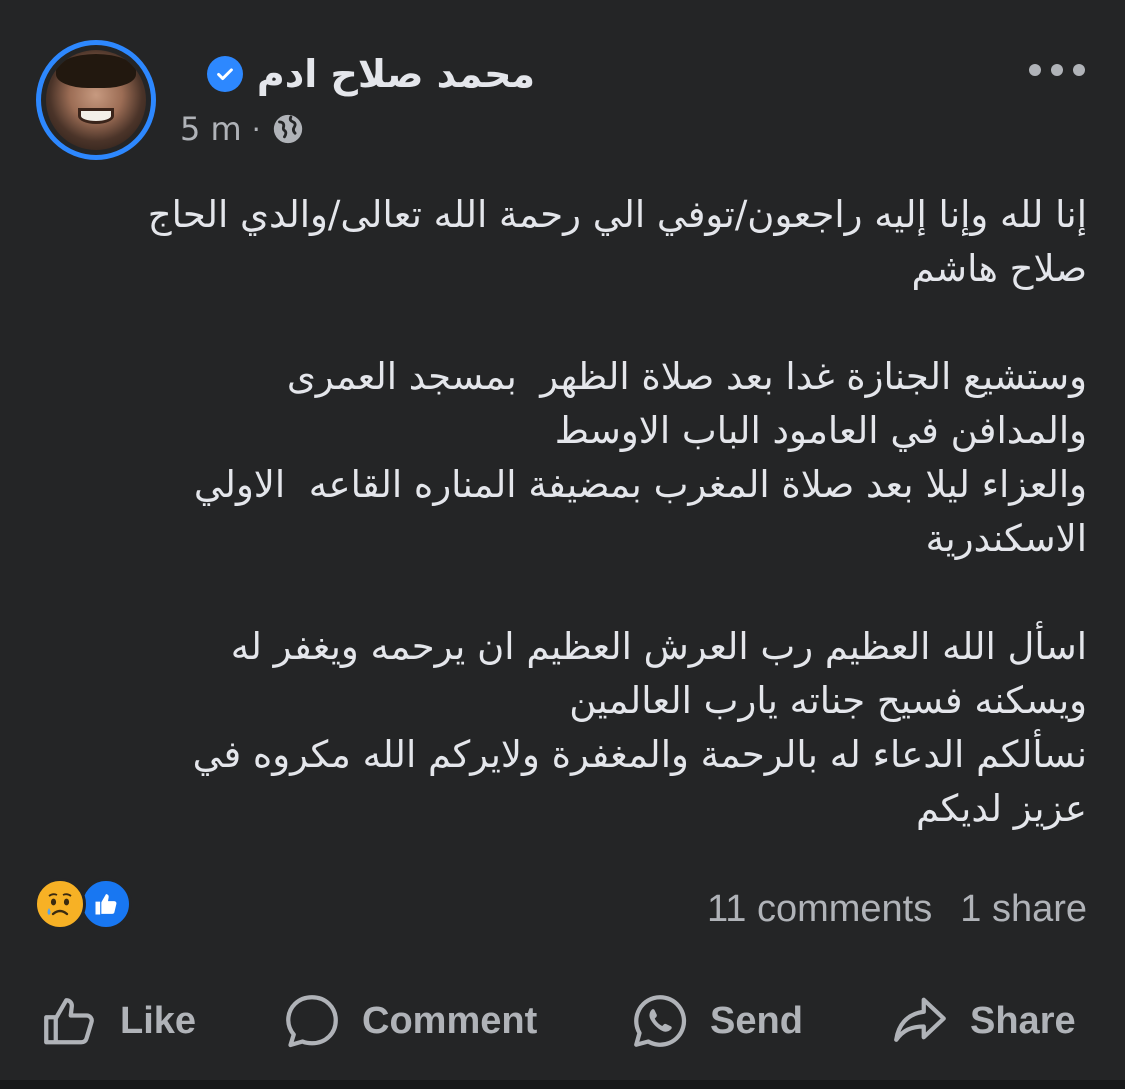 Image resolution: width=1125 pixels, height=1089 pixels. I want to click on post-meta: 5 m ·, so click(242, 129).